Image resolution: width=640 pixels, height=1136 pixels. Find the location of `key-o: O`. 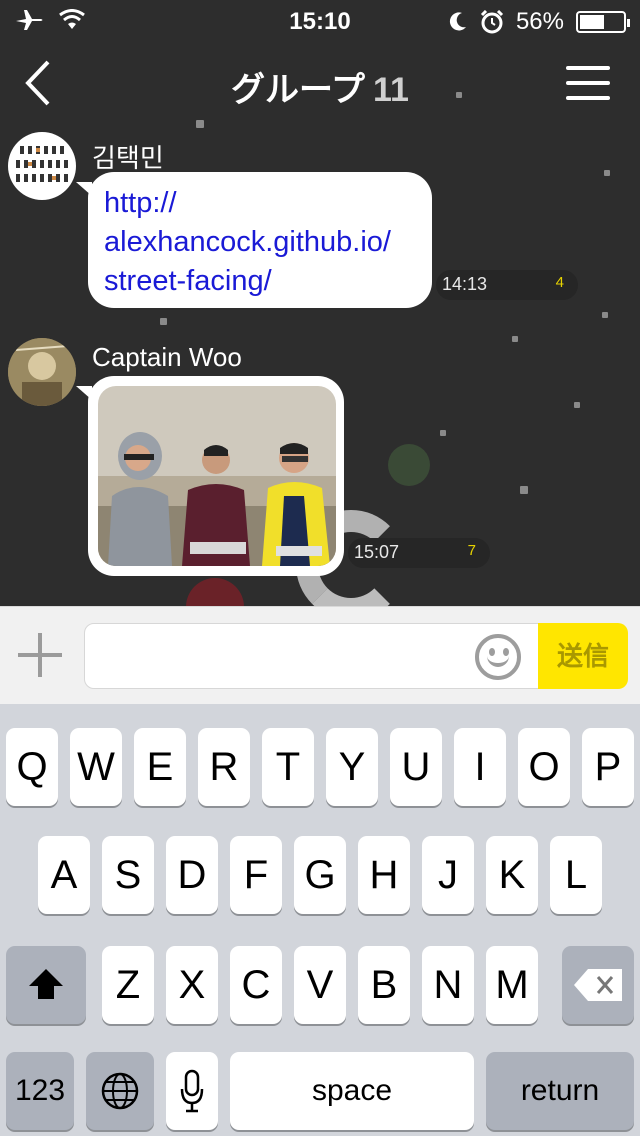

key-o: O is located at coordinates (544, 767).